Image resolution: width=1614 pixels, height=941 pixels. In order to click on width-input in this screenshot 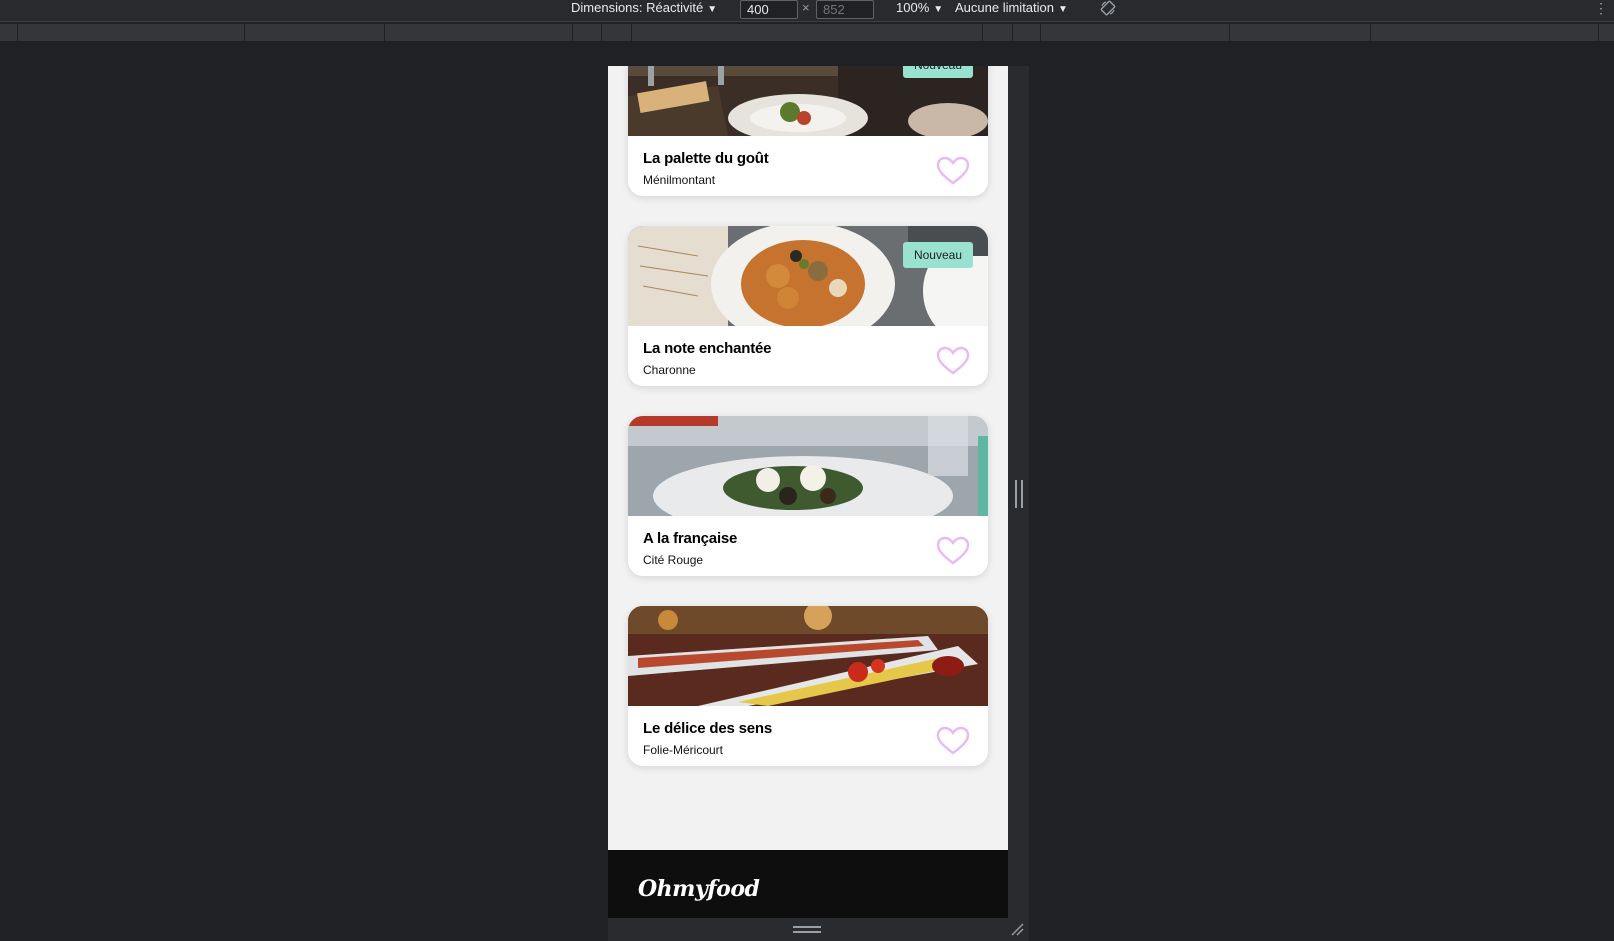, I will do `click(769, 9)`.